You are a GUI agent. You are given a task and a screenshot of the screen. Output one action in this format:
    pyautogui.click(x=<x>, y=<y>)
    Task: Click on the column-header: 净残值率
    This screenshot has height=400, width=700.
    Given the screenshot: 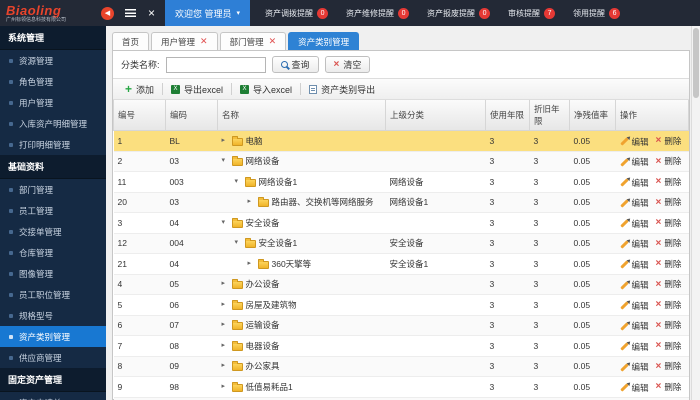 What is the action you would take?
    pyautogui.click(x=592, y=115)
    